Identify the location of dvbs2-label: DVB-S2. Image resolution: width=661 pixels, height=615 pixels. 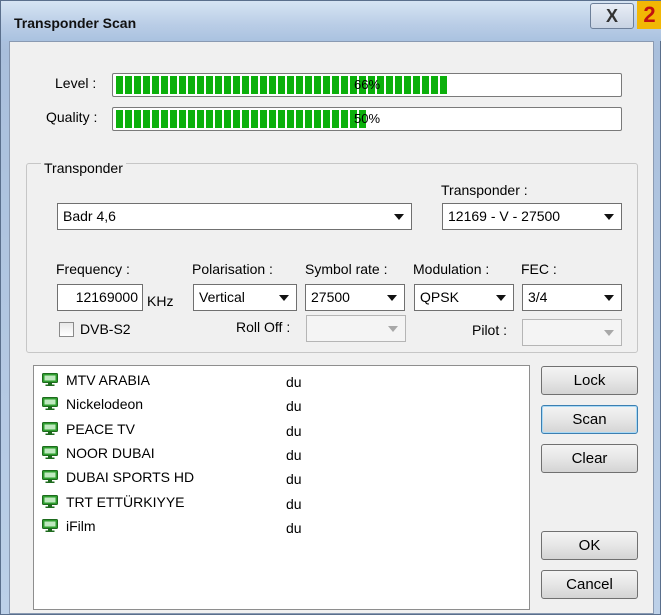
(105, 329).